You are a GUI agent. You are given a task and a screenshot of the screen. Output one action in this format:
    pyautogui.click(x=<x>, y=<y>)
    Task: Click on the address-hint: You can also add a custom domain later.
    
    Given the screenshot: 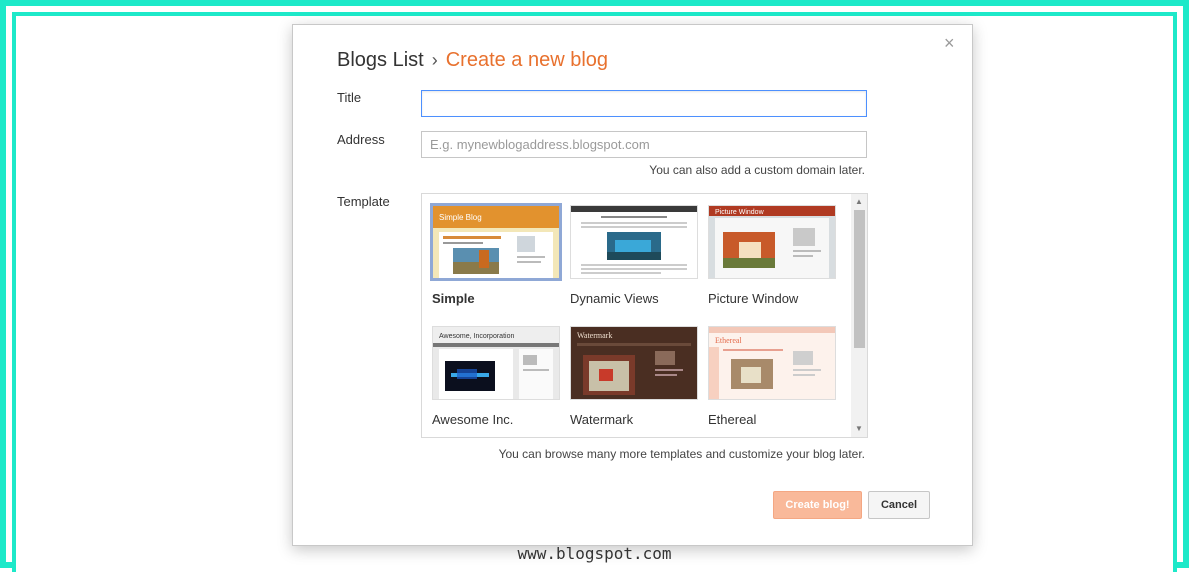 What is the action you would take?
    pyautogui.click(x=757, y=170)
    